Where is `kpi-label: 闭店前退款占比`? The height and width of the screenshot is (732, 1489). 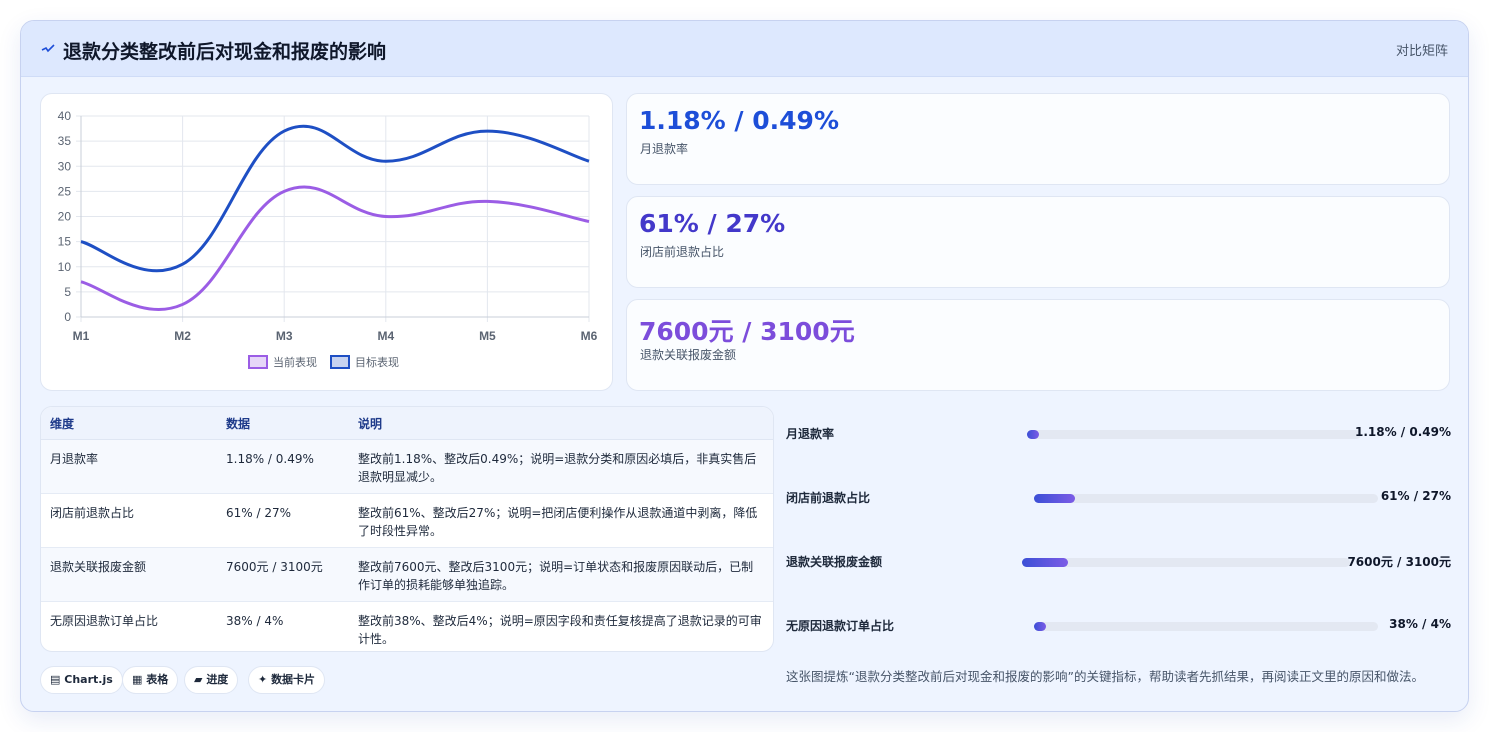
kpi-label: 闭店前退款占比 is located at coordinates (682, 252).